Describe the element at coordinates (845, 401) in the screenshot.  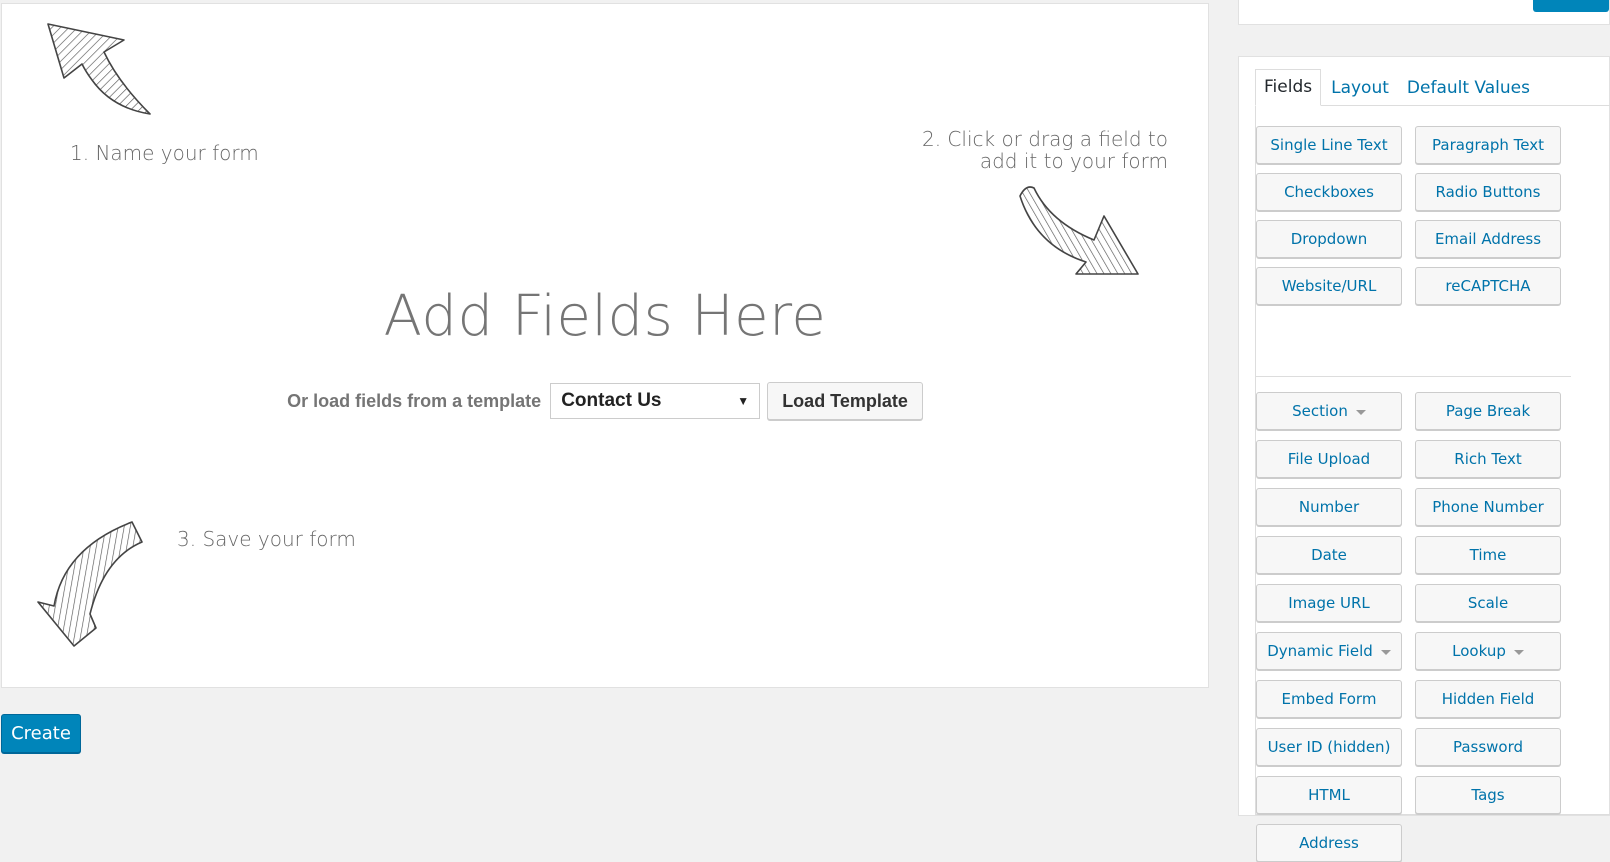
I see `load-template-button: Load Template` at that location.